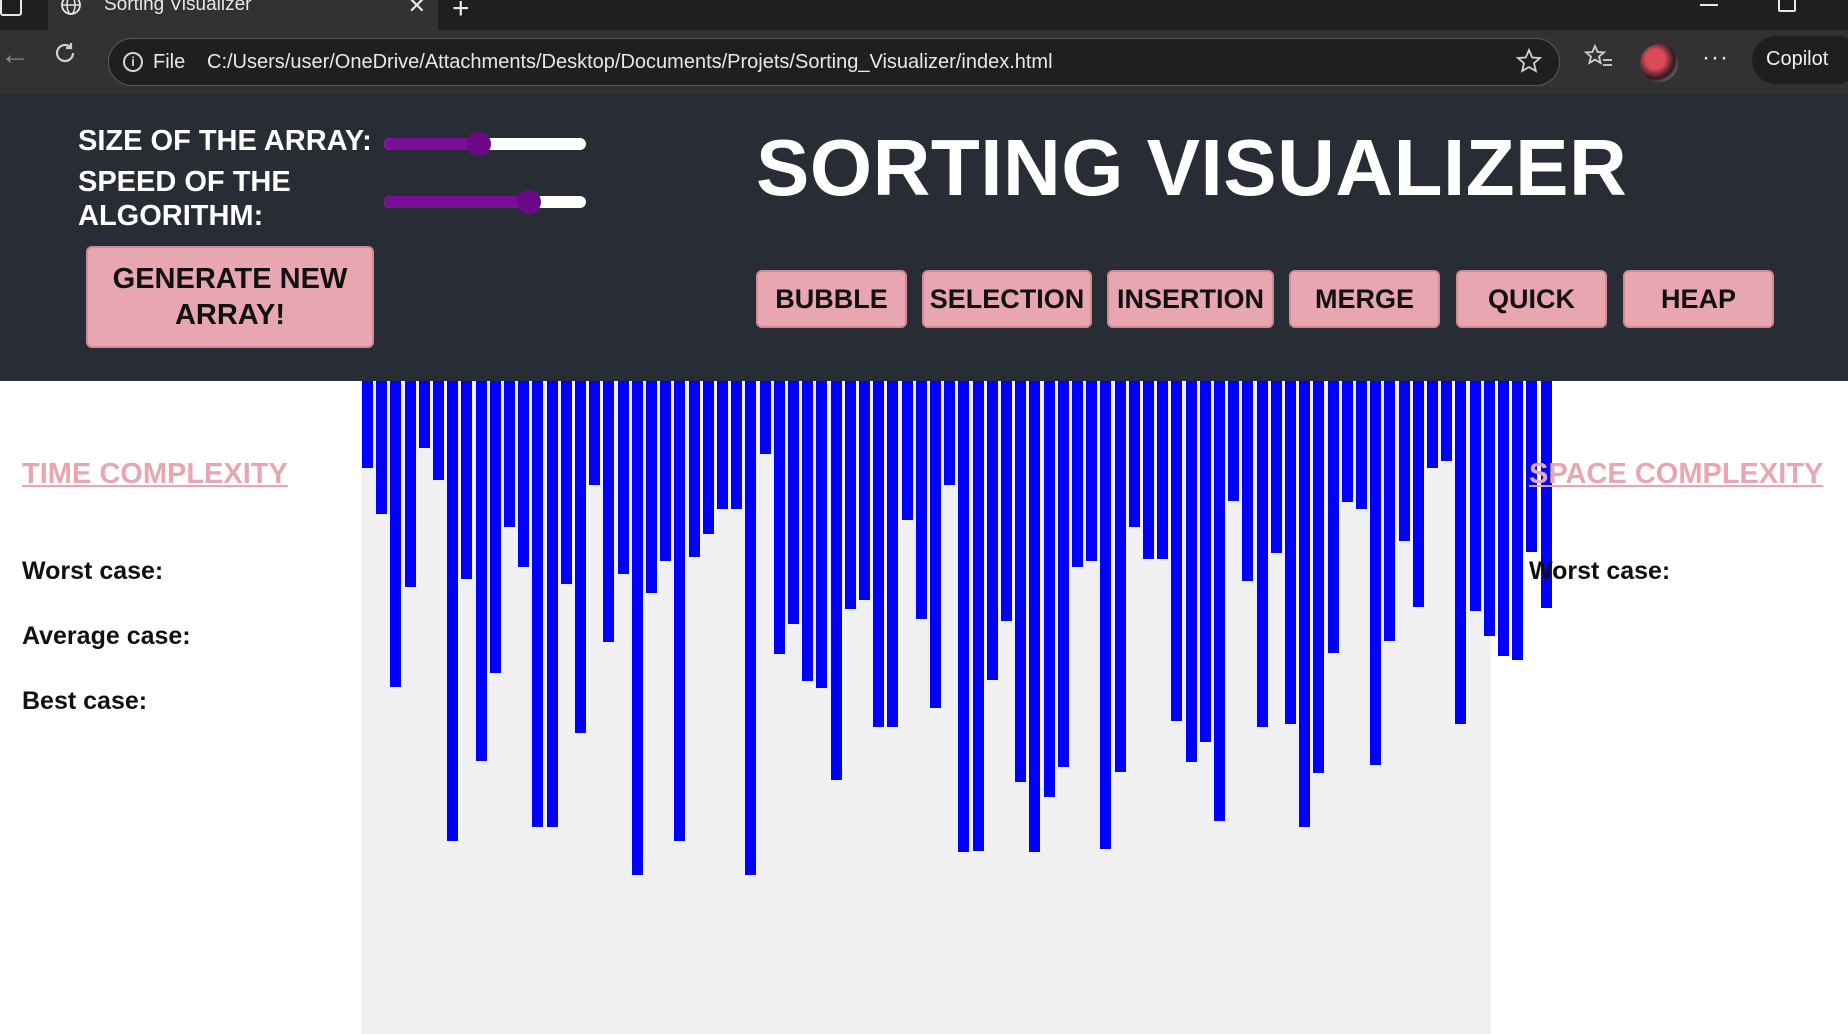 This screenshot has width=1848, height=1034. Describe the element at coordinates (1715, 58) in the screenshot. I see `more-options-icon: ···` at that location.